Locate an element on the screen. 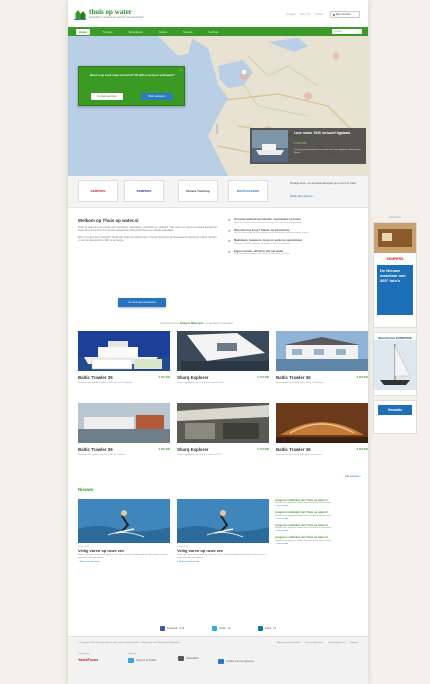 This screenshot has height=684, width=430. yachtfocus-logo: YachtFocus is located at coordinates (88, 660).